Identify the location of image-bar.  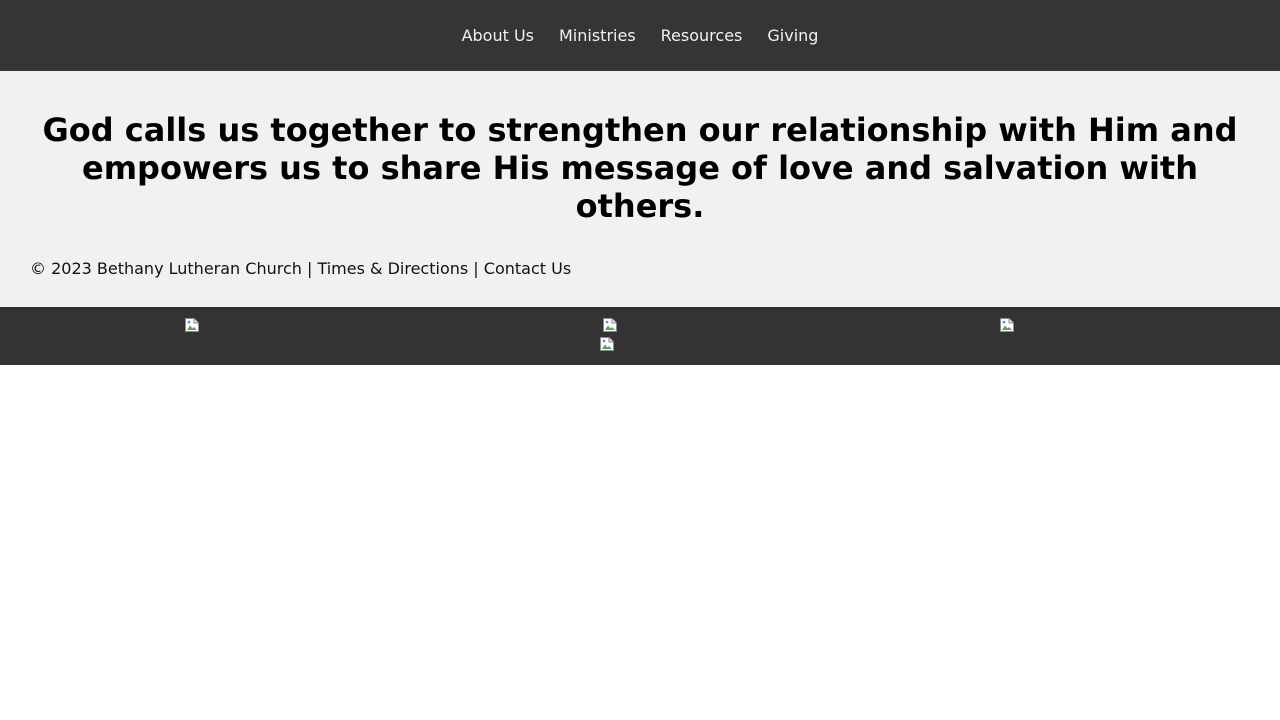
(640, 336).